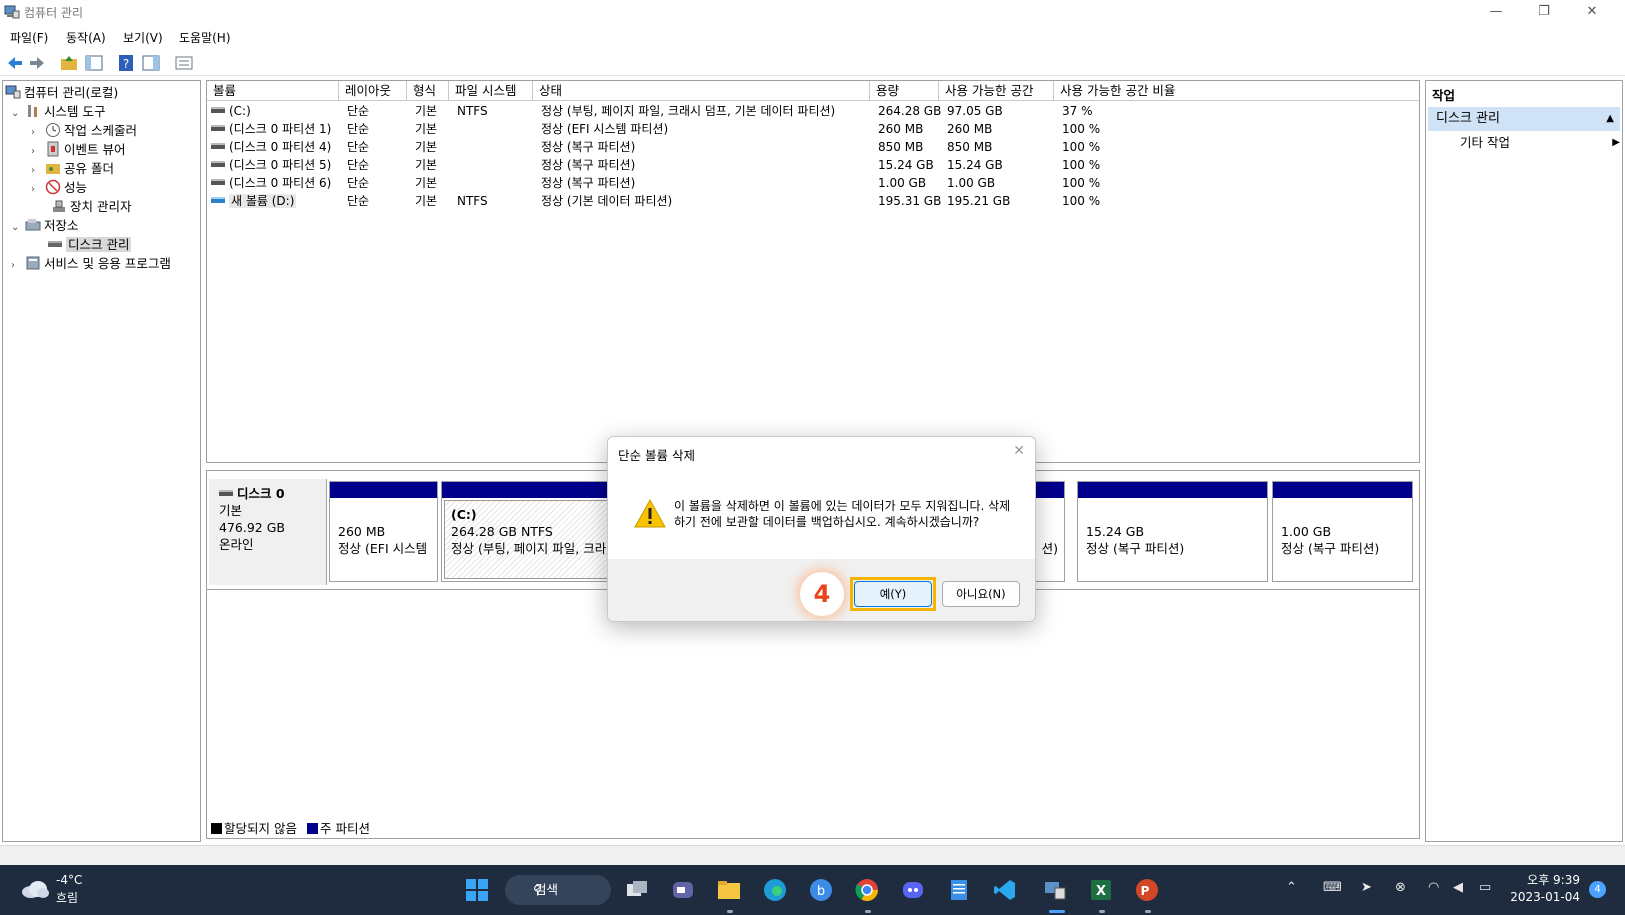 This screenshot has width=1625, height=915. I want to click on no-button: 아니요(N), so click(981, 594).